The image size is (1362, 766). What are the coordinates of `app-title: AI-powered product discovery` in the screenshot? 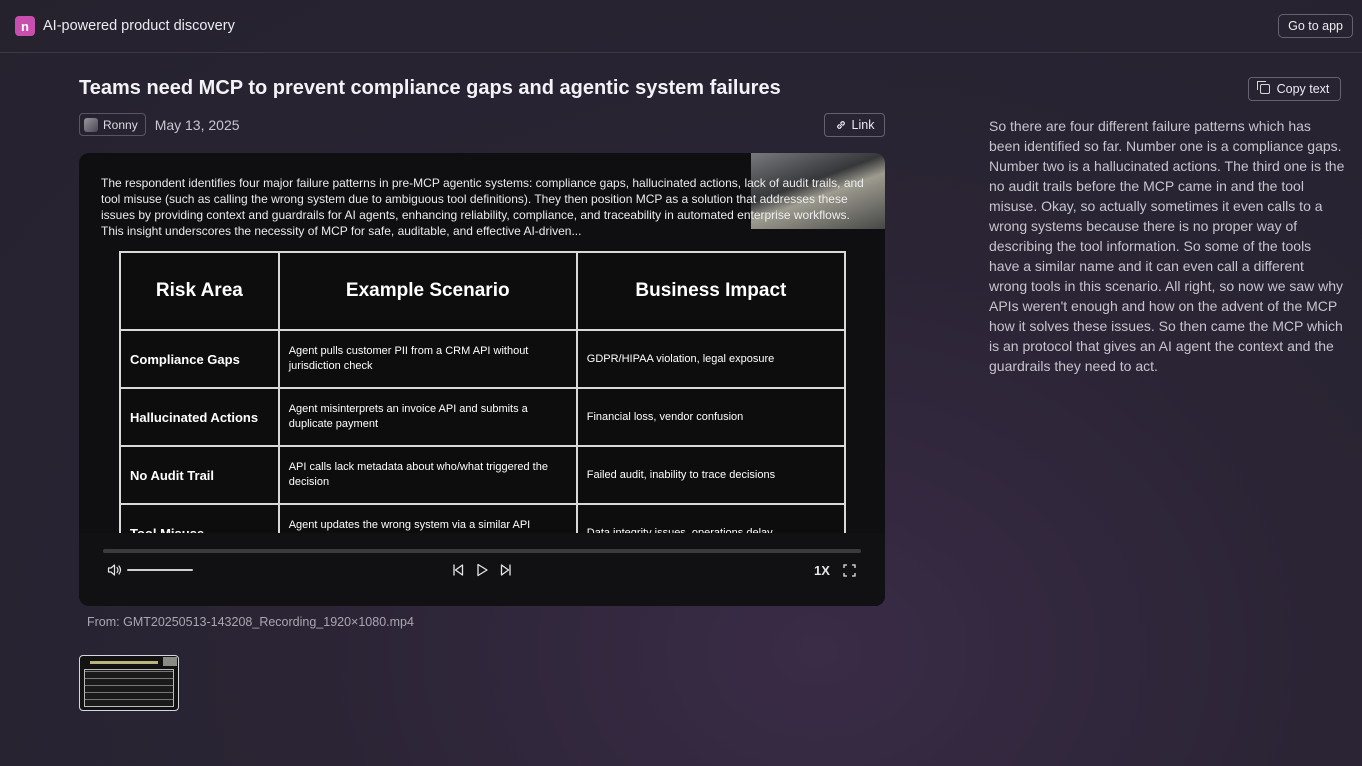 It's located at (139, 26).